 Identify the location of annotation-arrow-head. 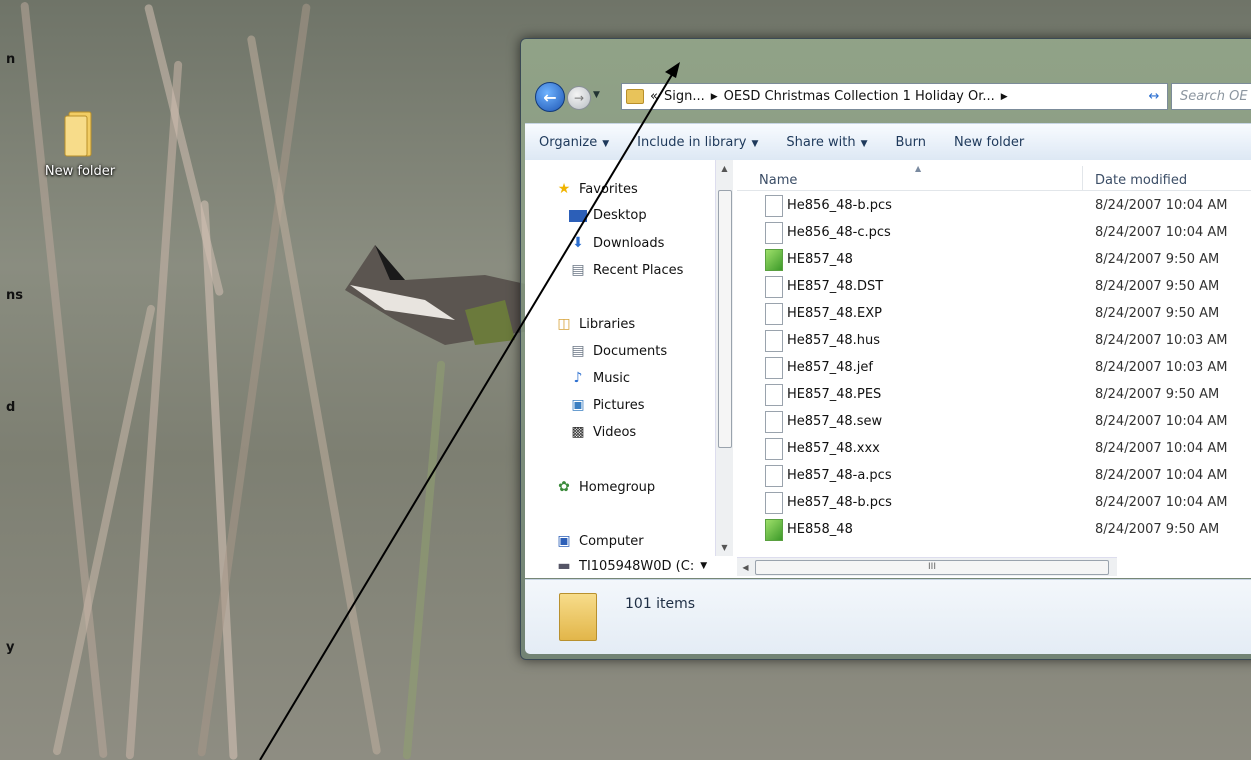
(672, 70).